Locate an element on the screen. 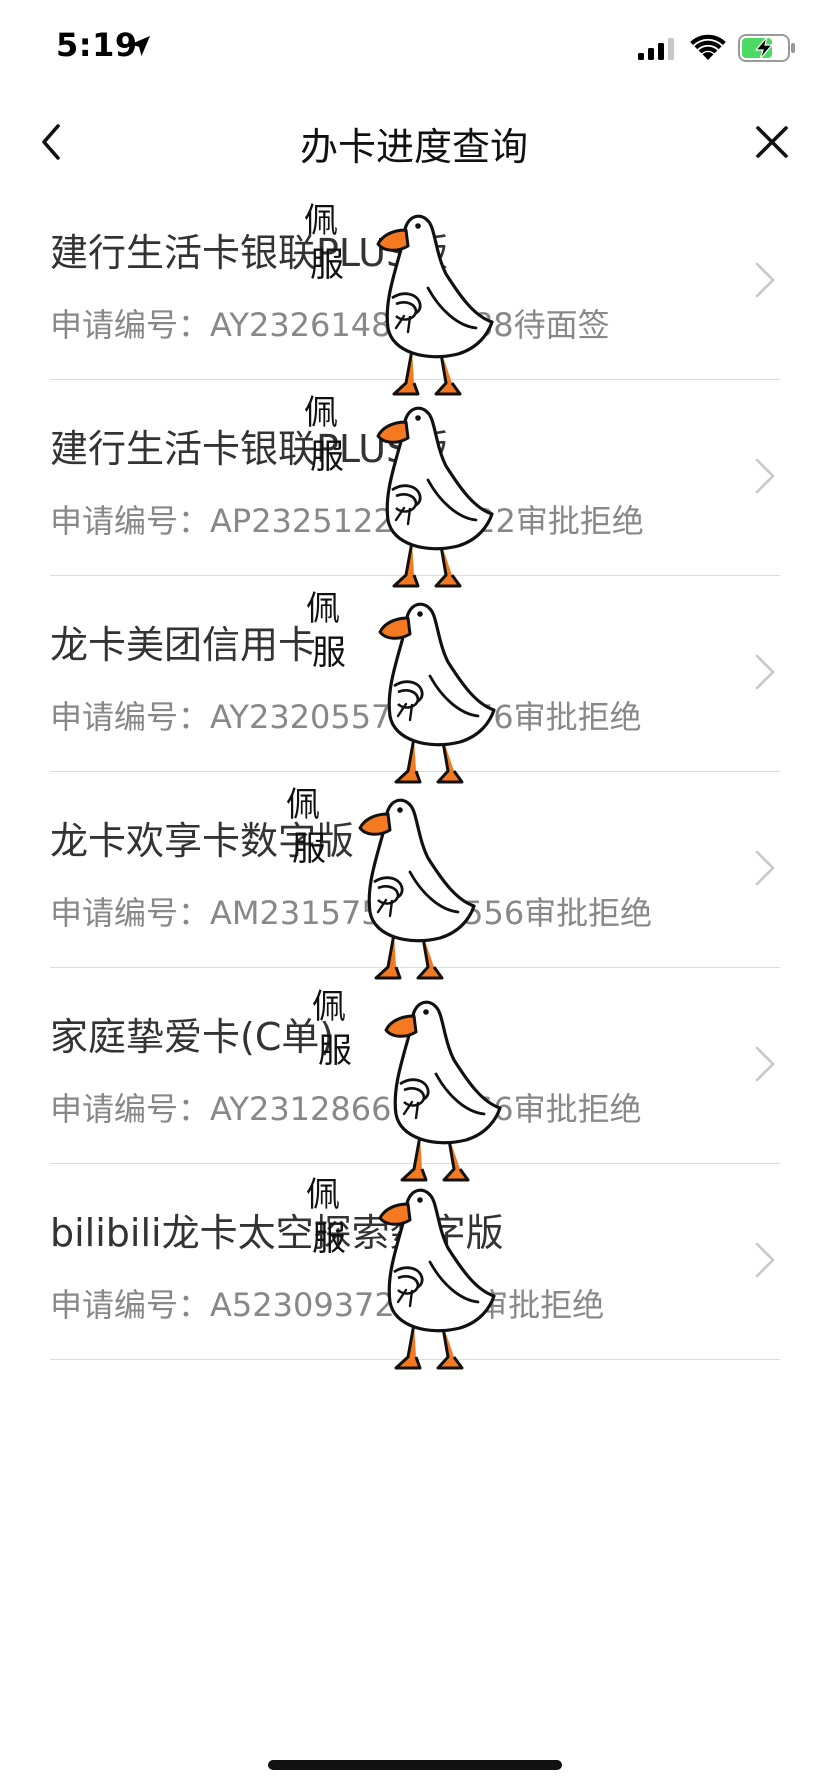  card-name: 龙卡欢享卡数字版 is located at coordinates (202, 841).